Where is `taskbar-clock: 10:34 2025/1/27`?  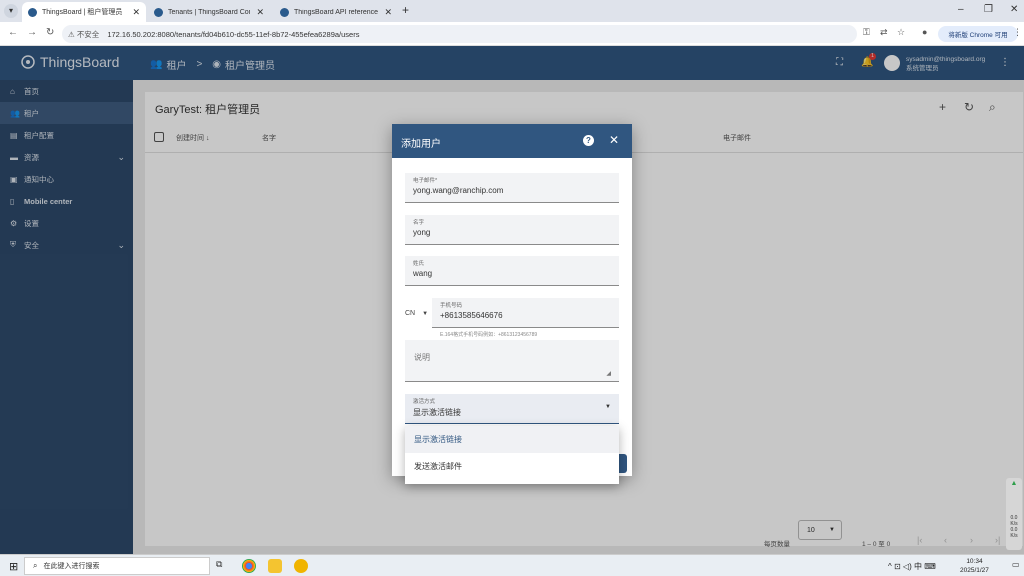
taskbar-clock: 10:34 2025/1/27 is located at coordinates (974, 566).